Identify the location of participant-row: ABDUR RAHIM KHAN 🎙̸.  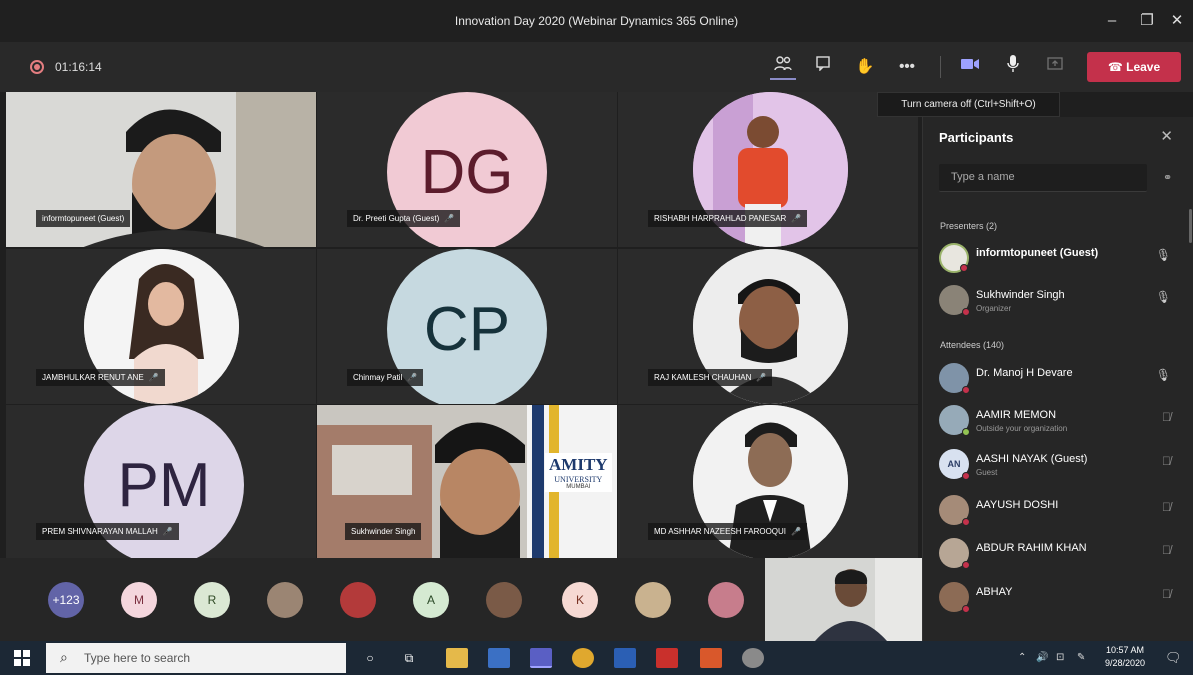
(1059, 555).